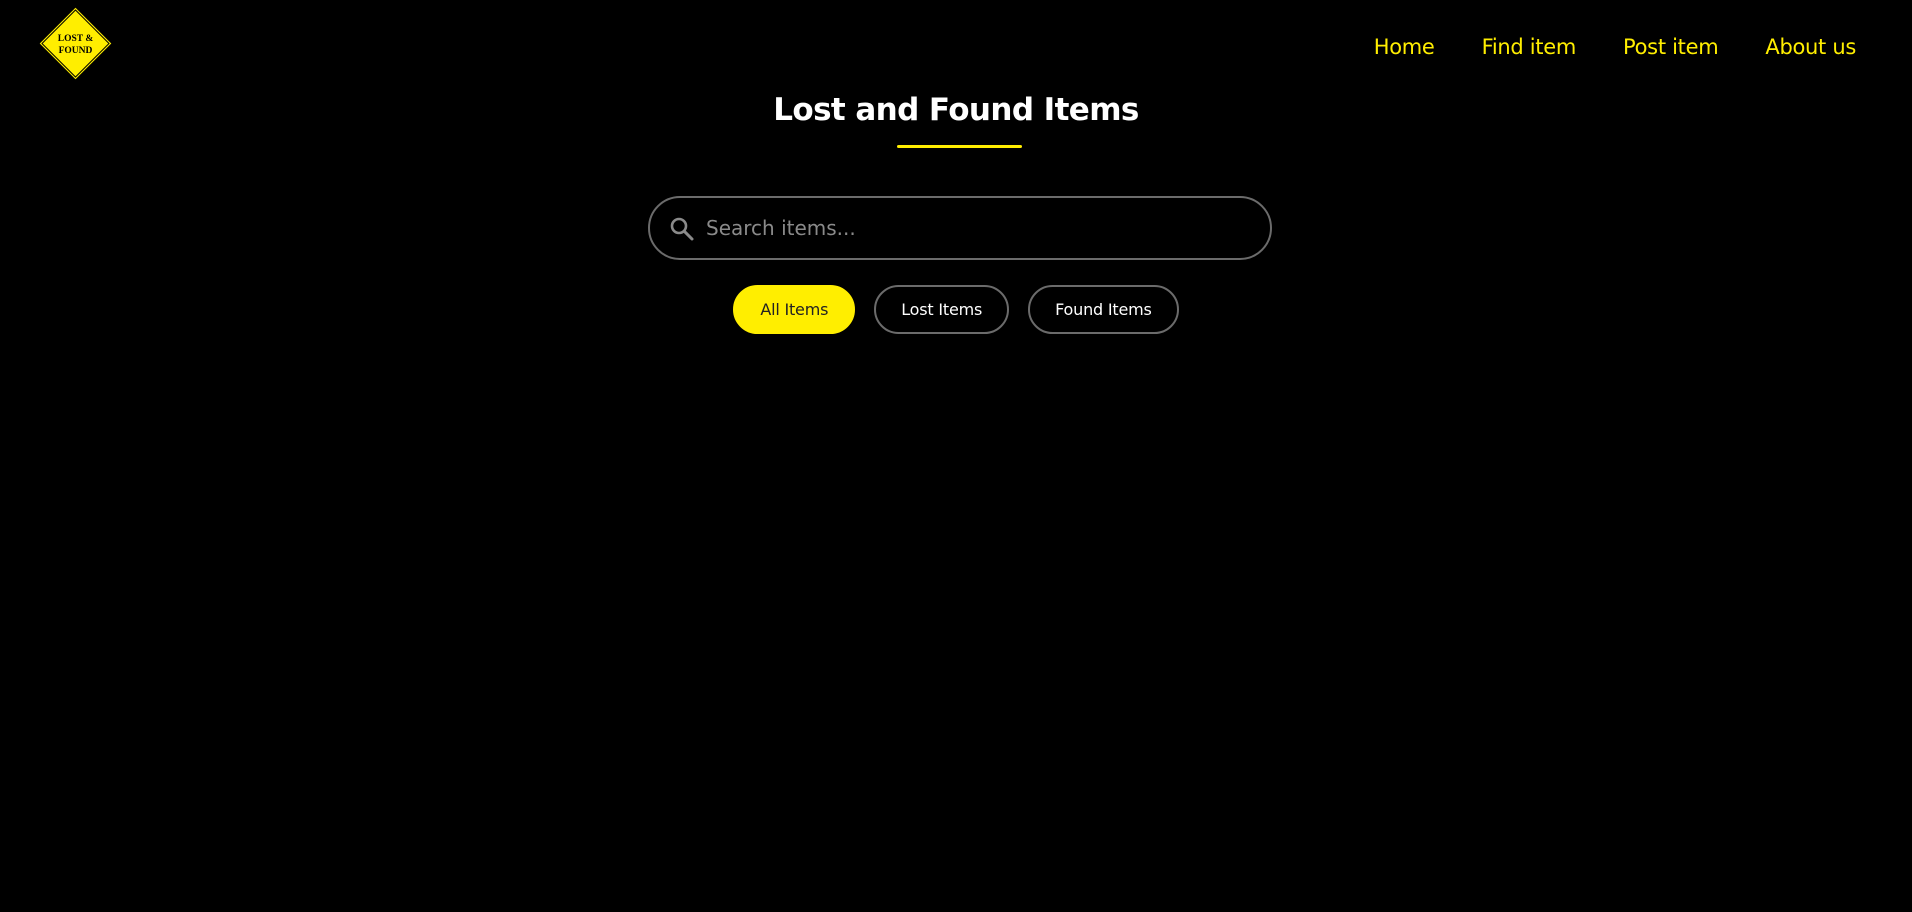  What do you see at coordinates (976, 228) in the screenshot?
I see `search-input` at bounding box center [976, 228].